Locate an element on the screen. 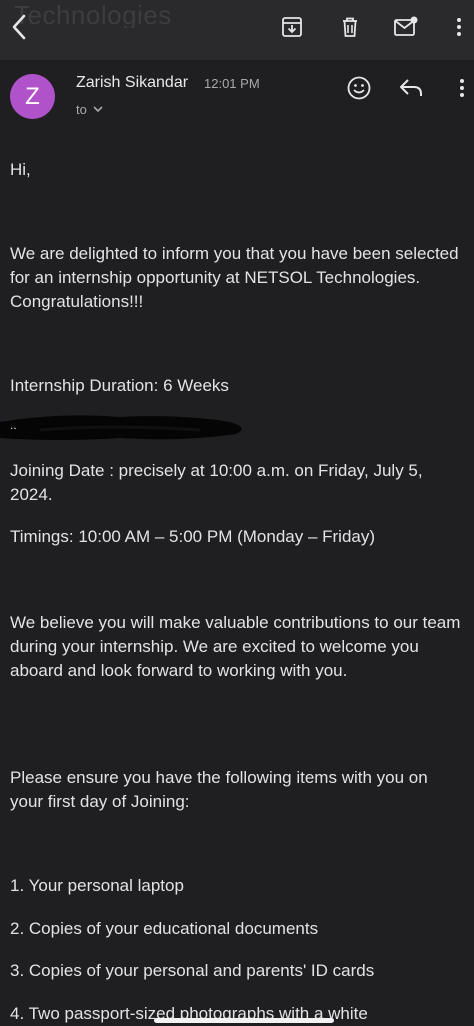  to-label: to is located at coordinates (81, 109).